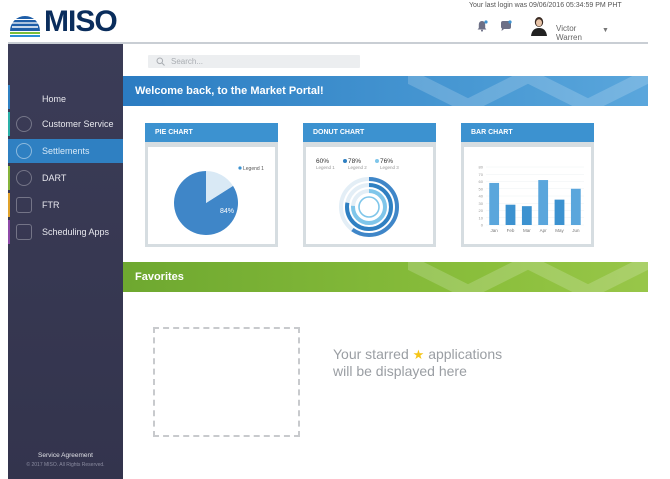  What do you see at coordinates (65, 465) in the screenshot?
I see `copyright-text: © 2017 MISO. All Rights Reserved.` at bounding box center [65, 465].